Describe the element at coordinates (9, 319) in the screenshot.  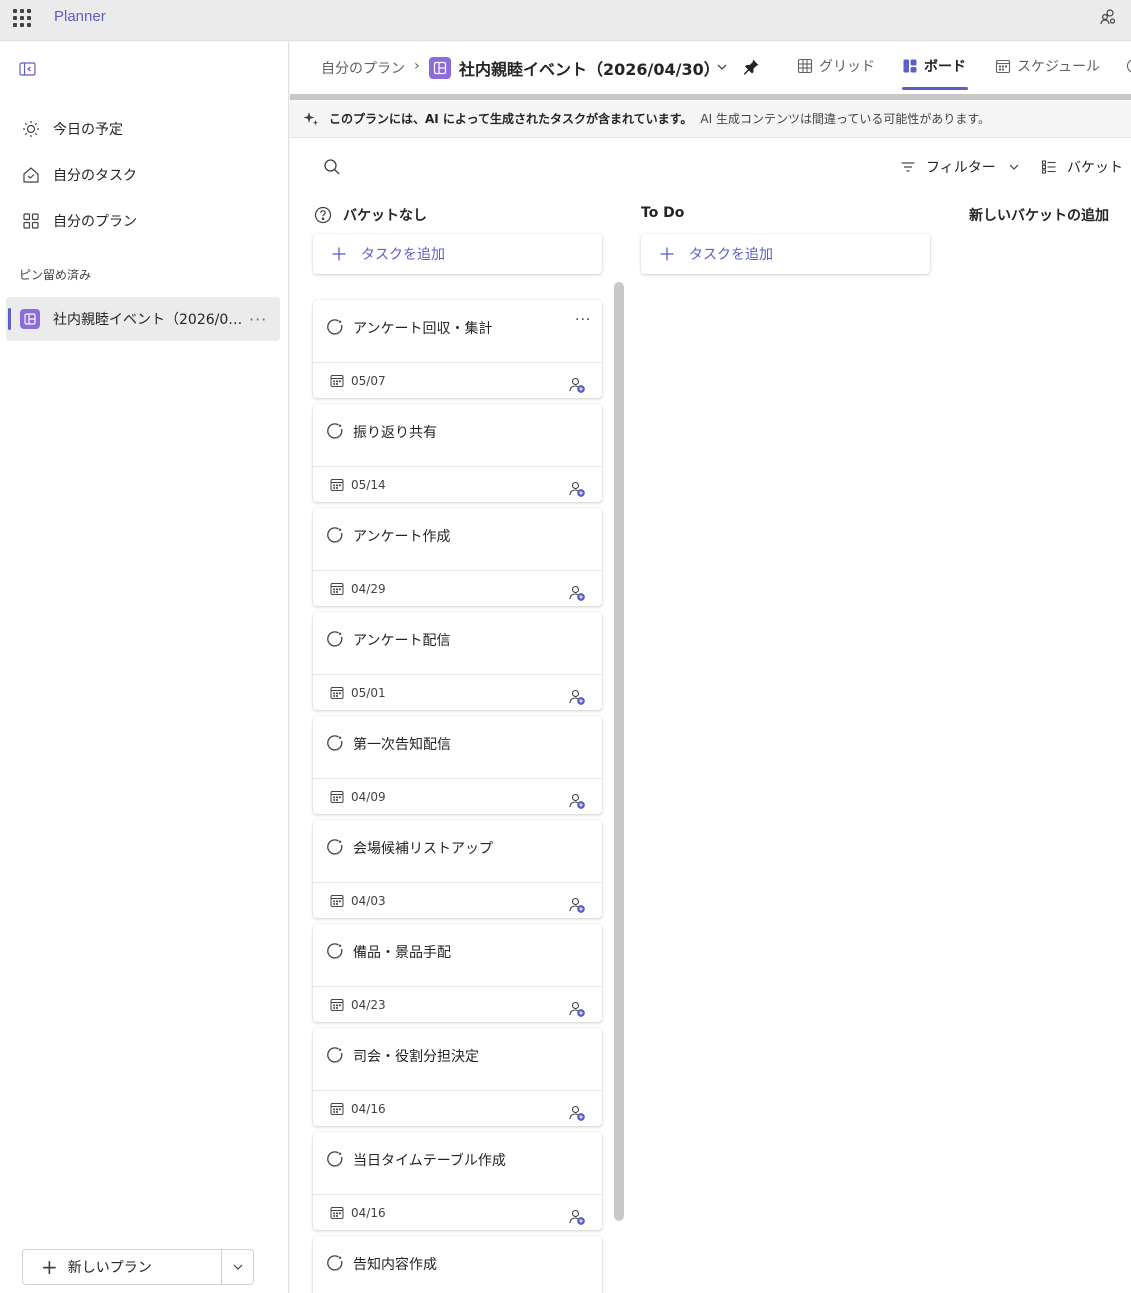
I see `selected-indicator` at that location.